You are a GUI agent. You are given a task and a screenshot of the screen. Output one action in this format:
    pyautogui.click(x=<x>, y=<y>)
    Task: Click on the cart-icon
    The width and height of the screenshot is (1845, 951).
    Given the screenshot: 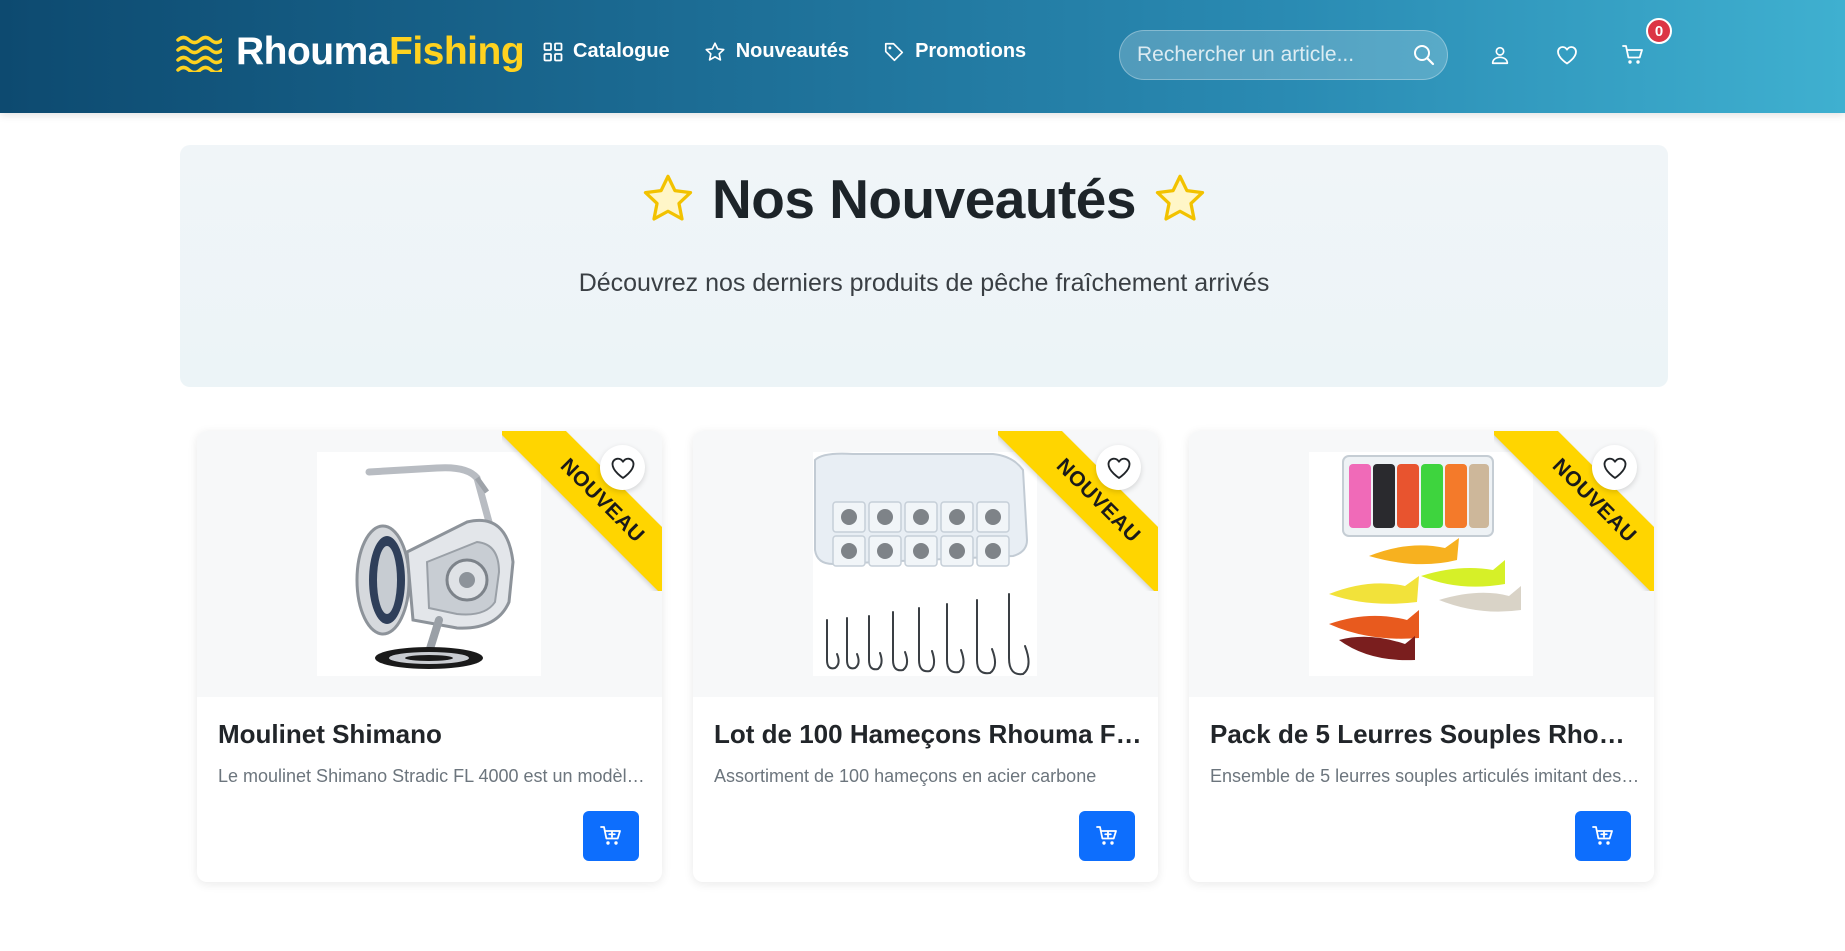 What is the action you would take?
    pyautogui.click(x=1632, y=54)
    